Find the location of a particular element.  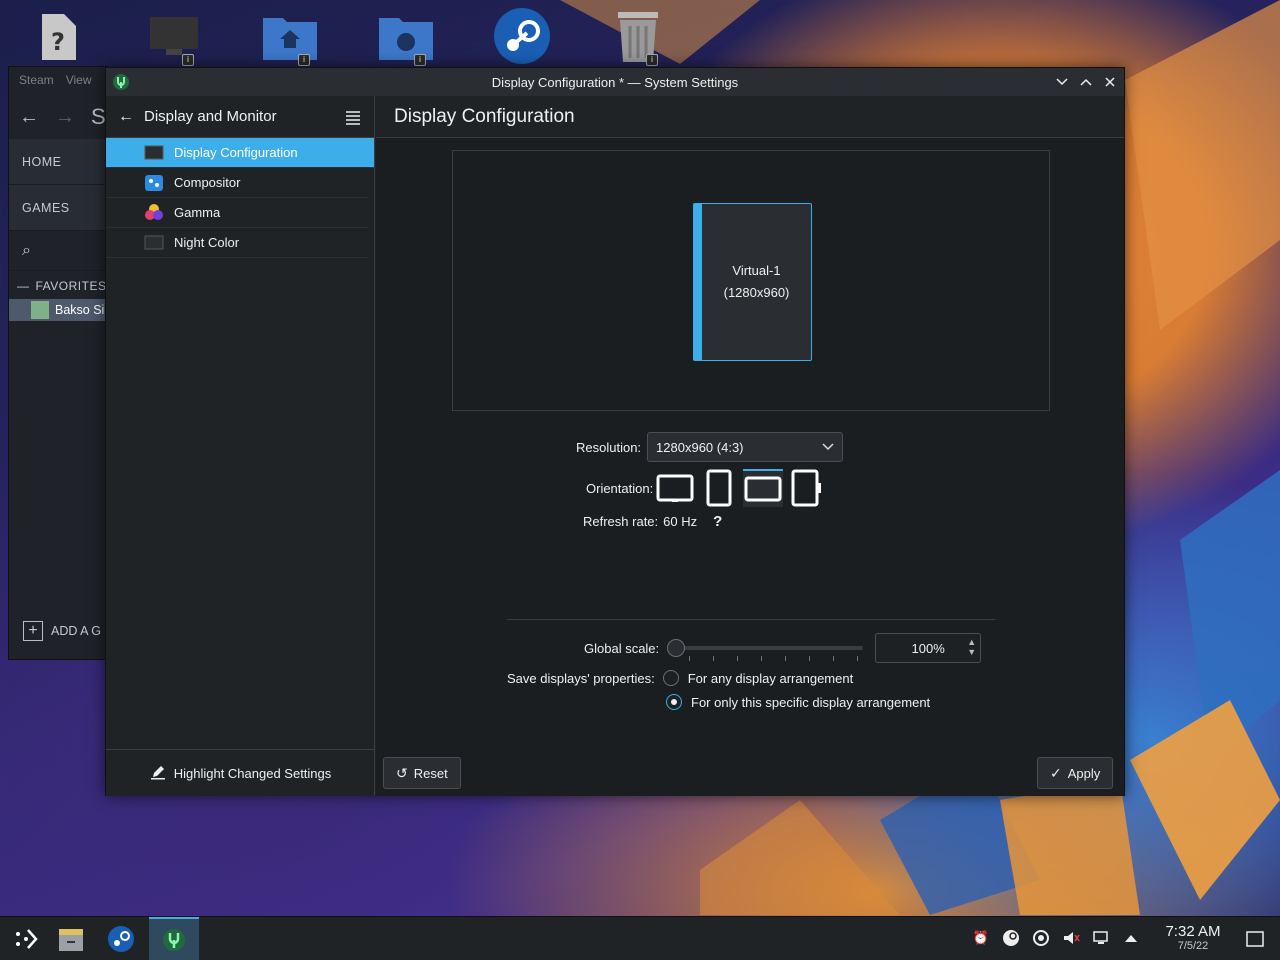

minimize-icon is located at coordinates (1062, 82).